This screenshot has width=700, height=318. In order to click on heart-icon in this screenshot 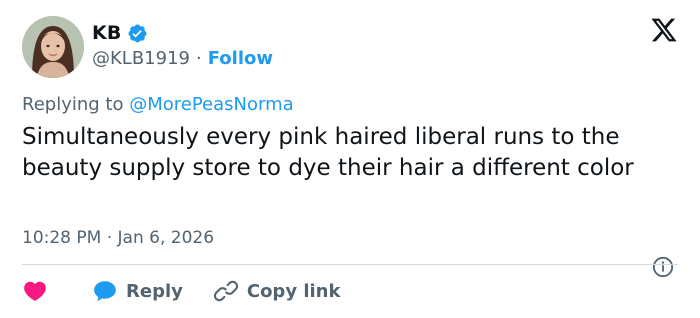, I will do `click(35, 291)`.